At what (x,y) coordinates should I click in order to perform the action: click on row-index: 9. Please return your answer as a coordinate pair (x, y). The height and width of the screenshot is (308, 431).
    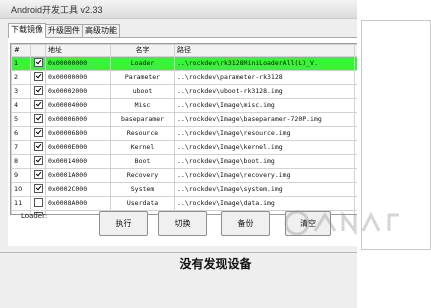
    Looking at the image, I should click on (21, 175).